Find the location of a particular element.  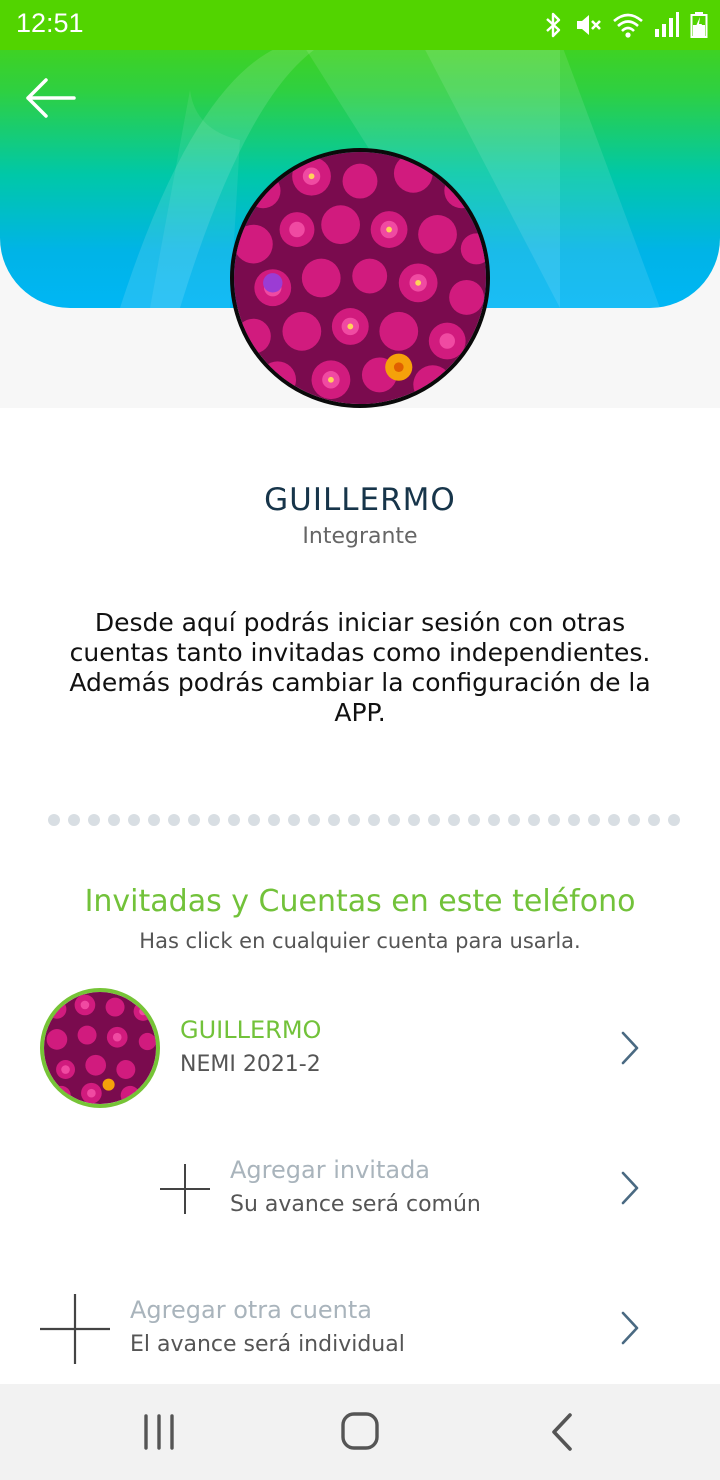

account-avatar is located at coordinates (100, 1048).